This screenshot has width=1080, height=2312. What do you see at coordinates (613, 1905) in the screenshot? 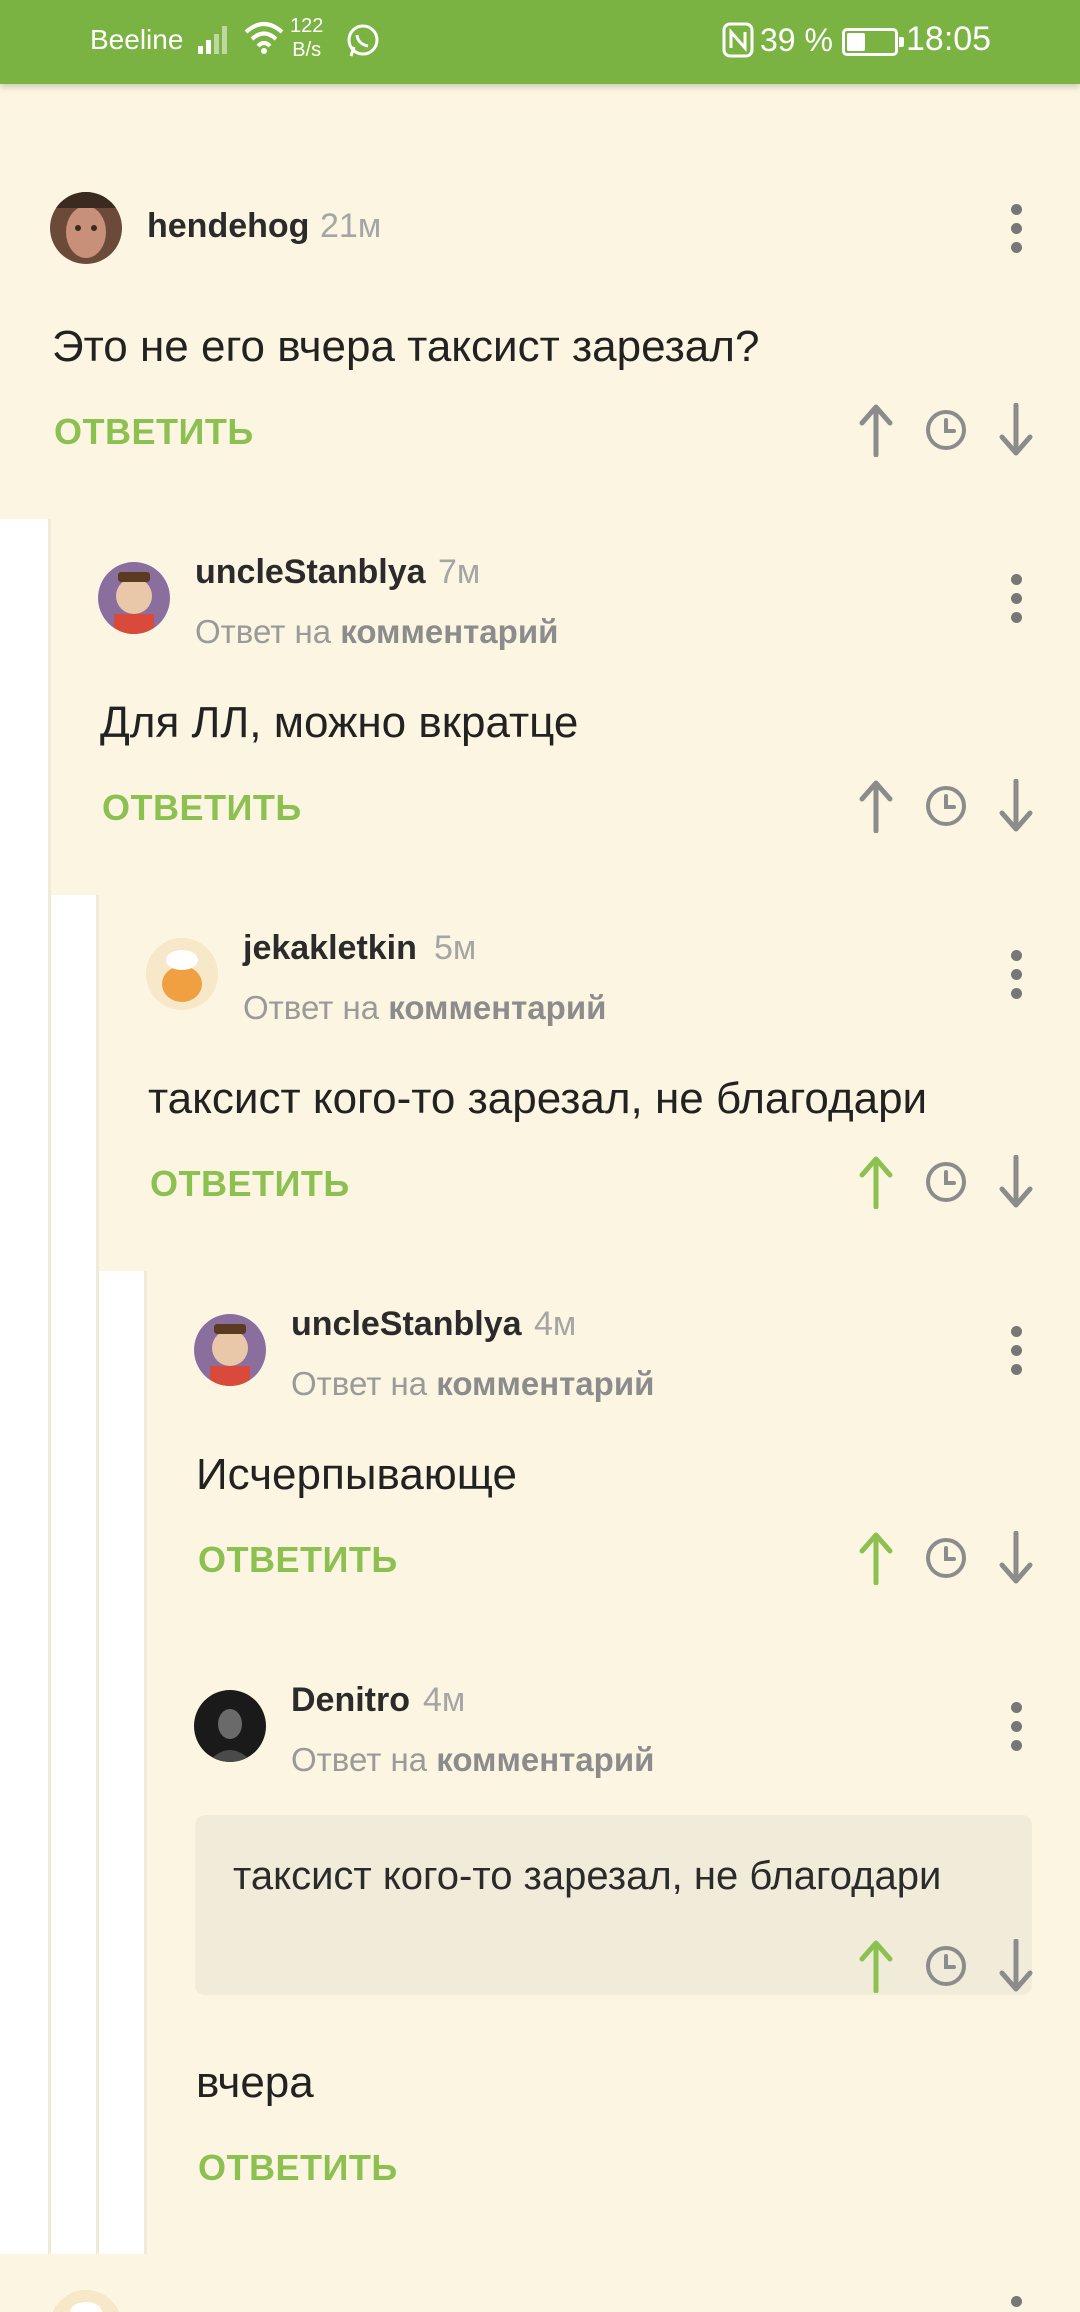
I see `quoted-text: таксист кого-то зарезал, не благодари` at bounding box center [613, 1905].